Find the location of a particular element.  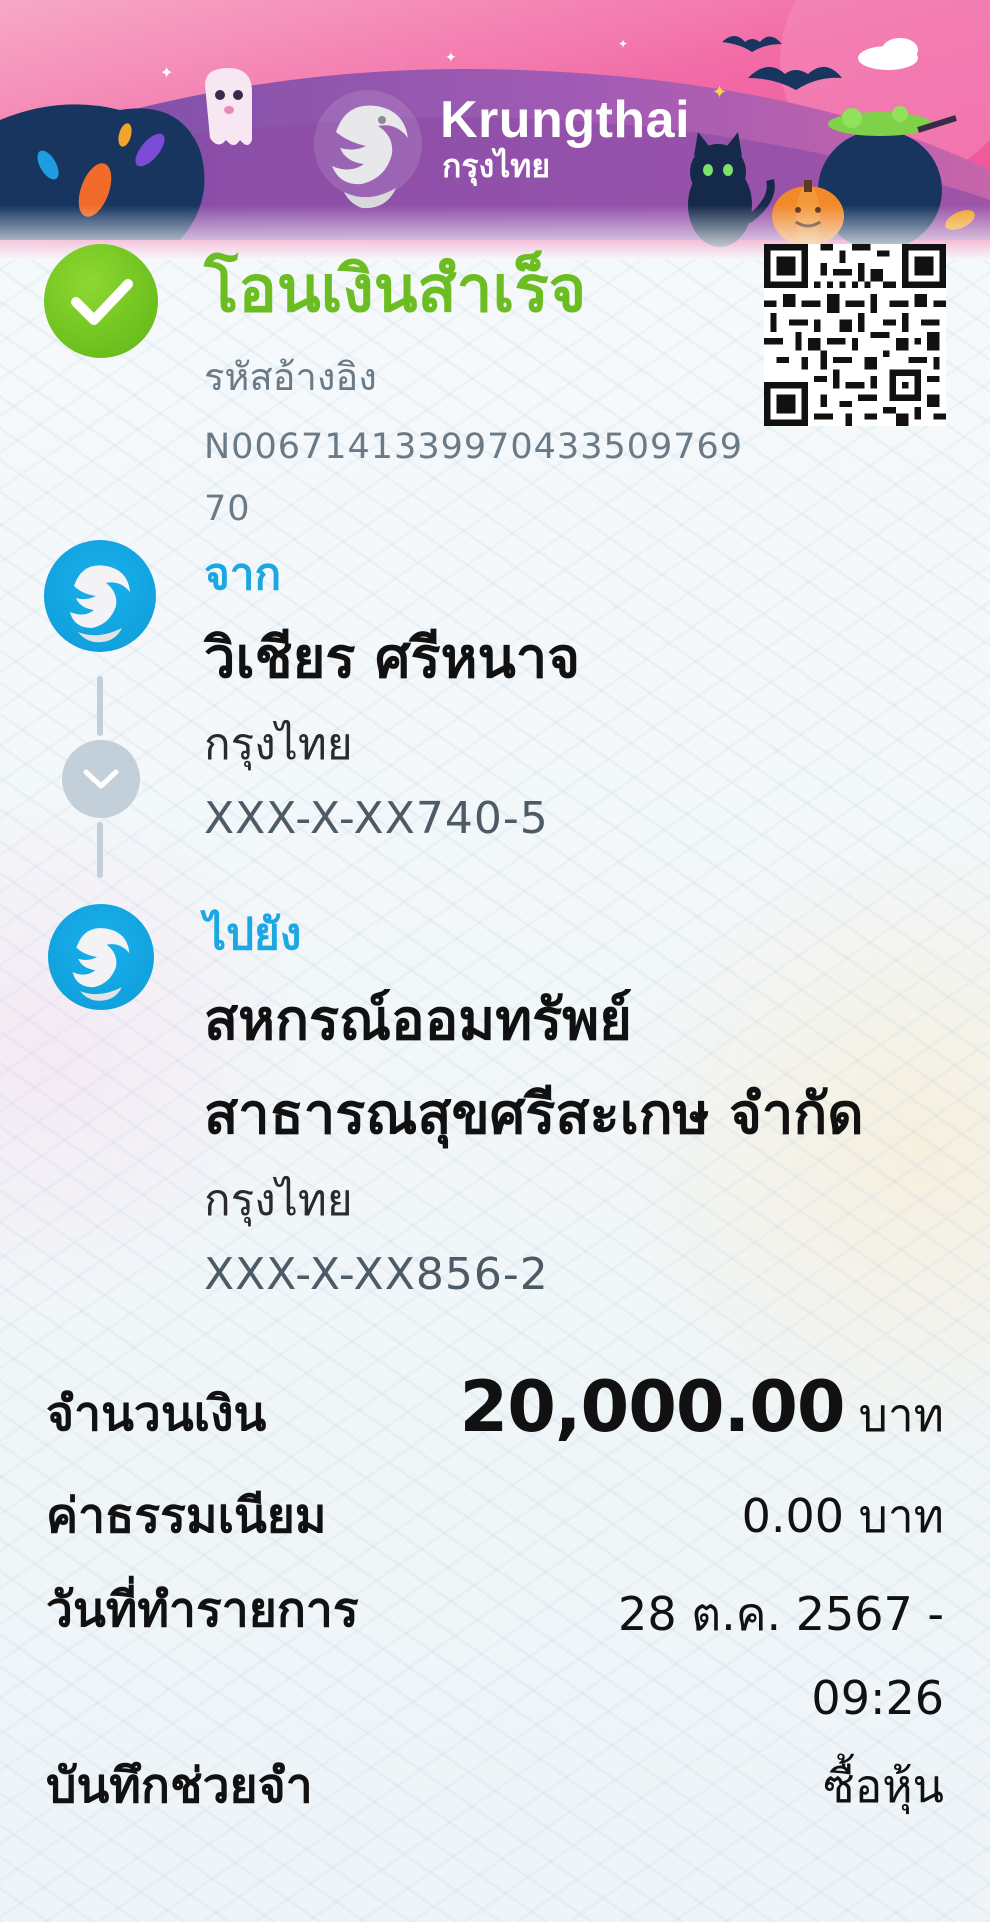

amount-unit: บาท is located at coordinates (901, 1415).